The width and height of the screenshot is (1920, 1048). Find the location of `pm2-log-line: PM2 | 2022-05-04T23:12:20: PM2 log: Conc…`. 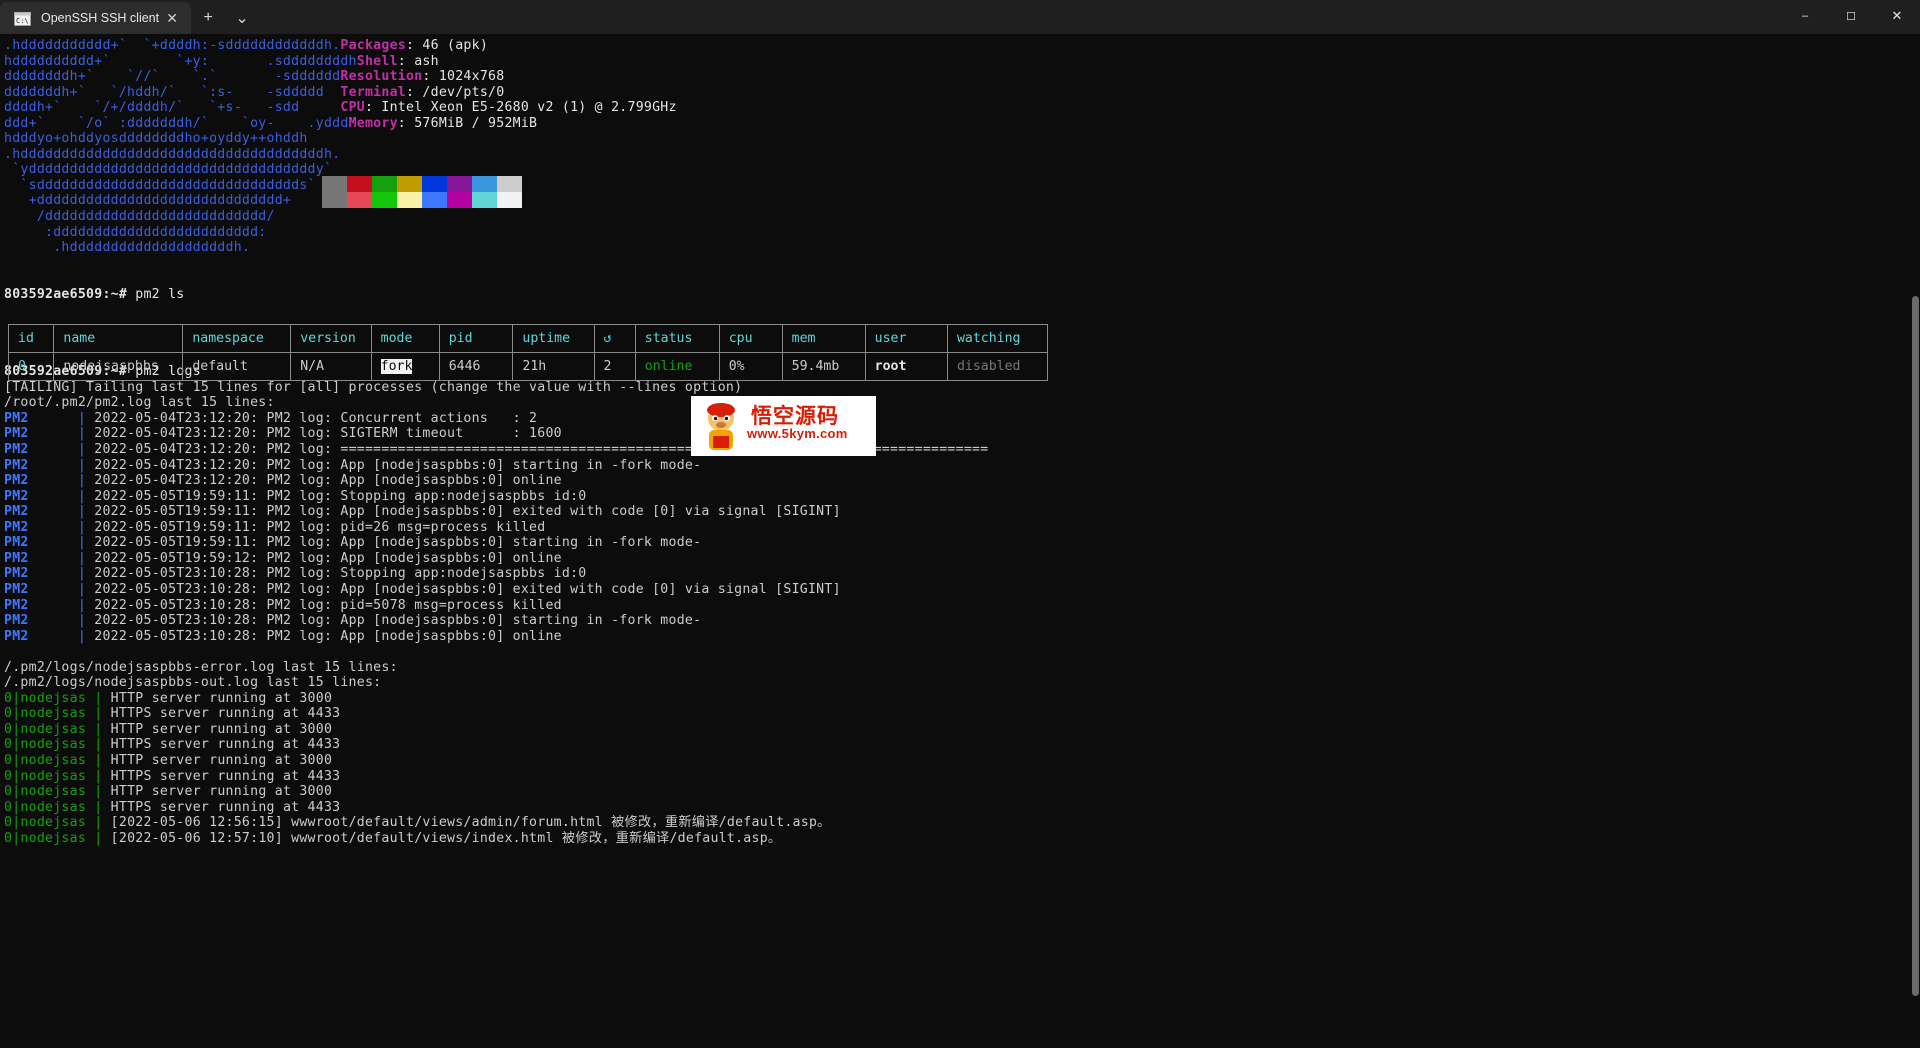

pm2-log-line: PM2 | 2022-05-04T23:12:20: PM2 log: Conc… is located at coordinates (962, 419).